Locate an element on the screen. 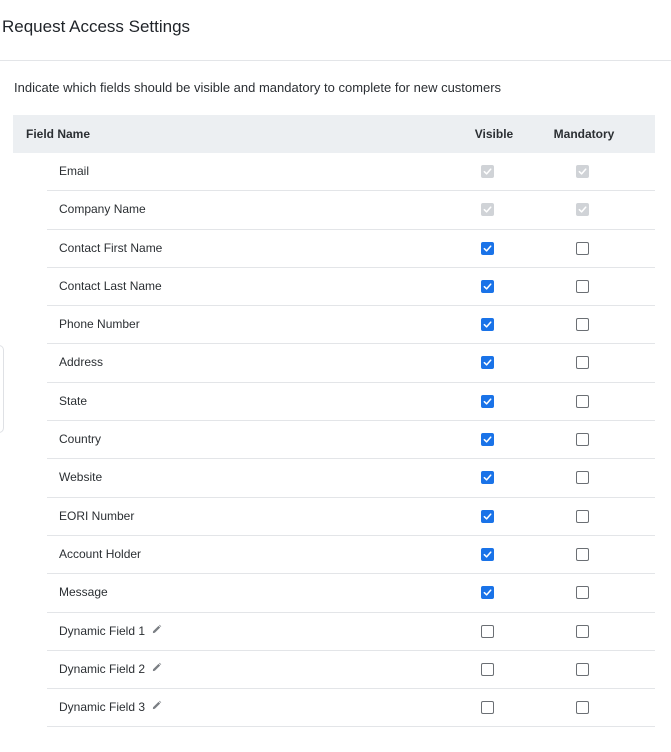 The width and height of the screenshot is (671, 752). field-label-cell: EORI Number is located at coordinates (96, 516).